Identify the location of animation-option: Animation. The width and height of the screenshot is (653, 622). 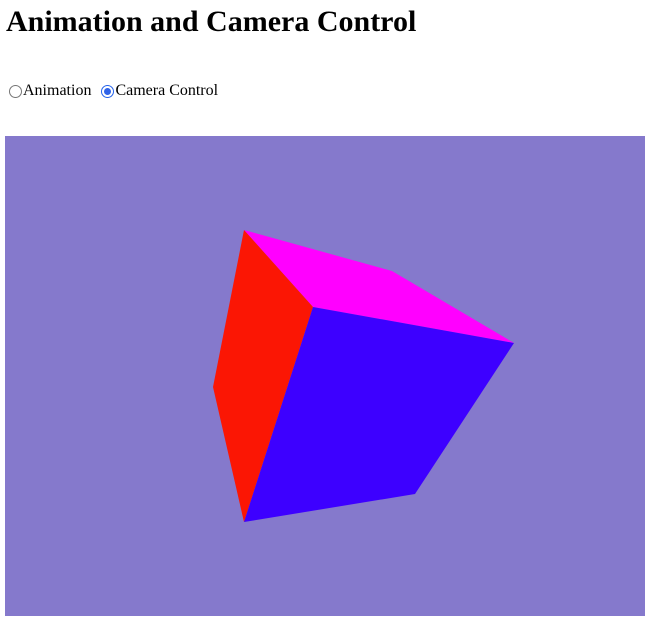
(49, 91).